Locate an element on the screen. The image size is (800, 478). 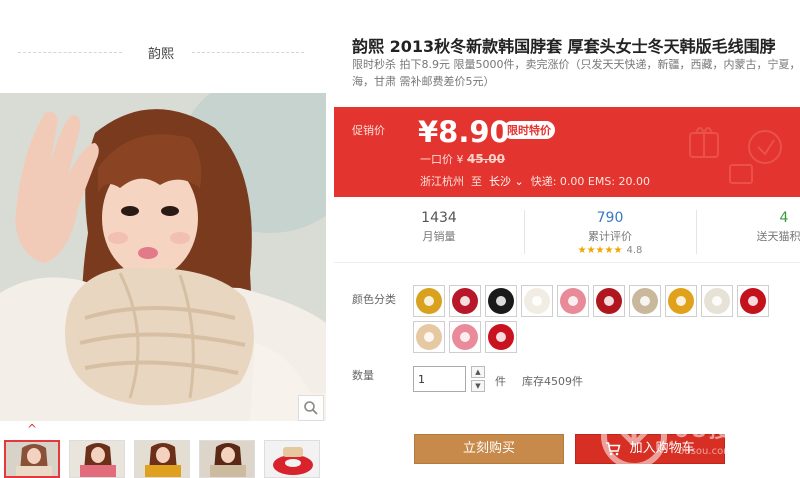
destination-city-select: 长沙 ⌄ is located at coordinates (506, 181).